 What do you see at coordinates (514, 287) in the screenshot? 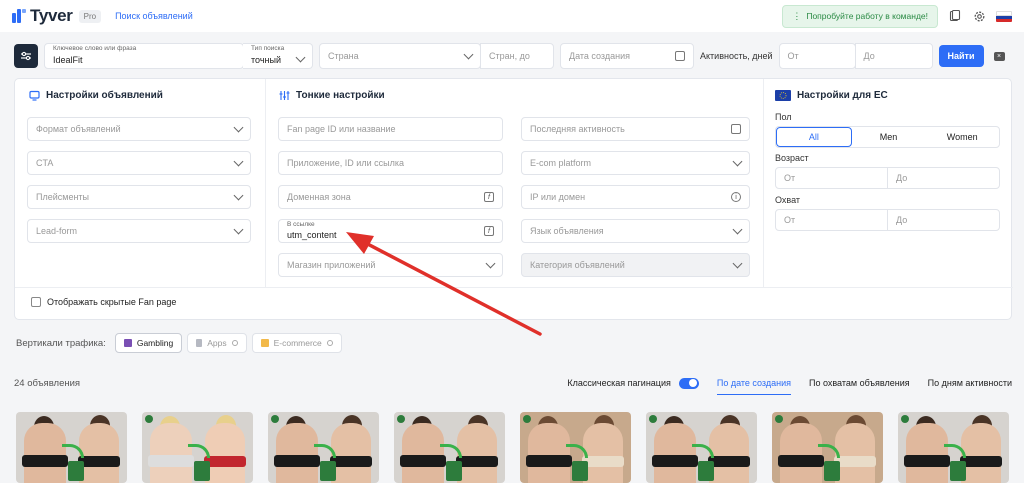
I see `panel-divider` at bounding box center [514, 287].